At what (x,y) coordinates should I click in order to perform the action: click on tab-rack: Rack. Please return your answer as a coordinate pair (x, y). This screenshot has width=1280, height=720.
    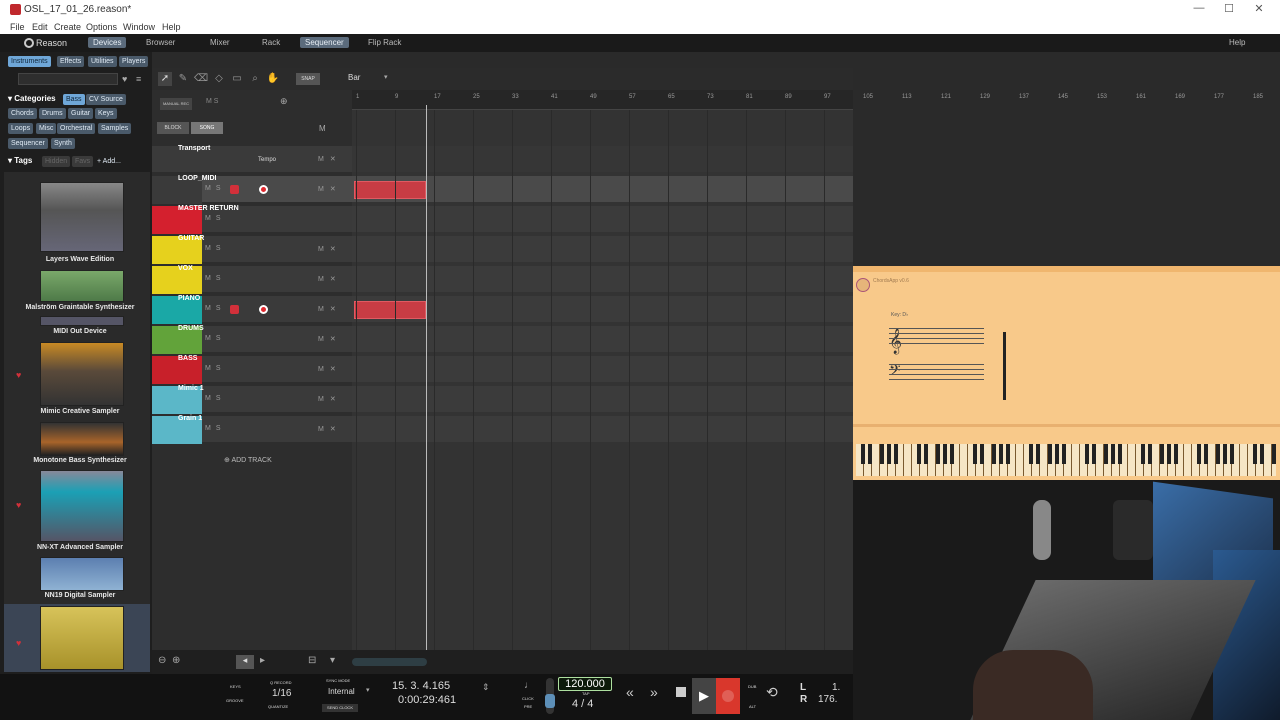
    Looking at the image, I should click on (271, 42).